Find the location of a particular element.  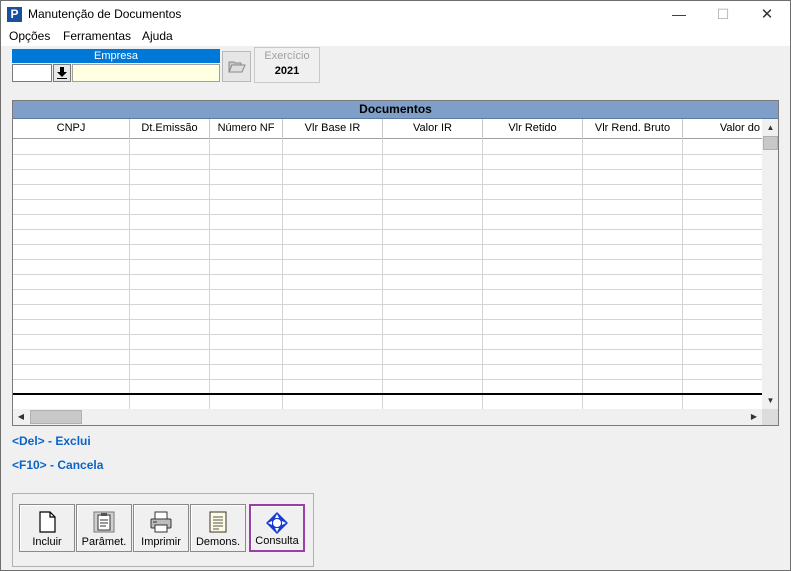

scroll-up-icon: ▲ is located at coordinates (770, 127).